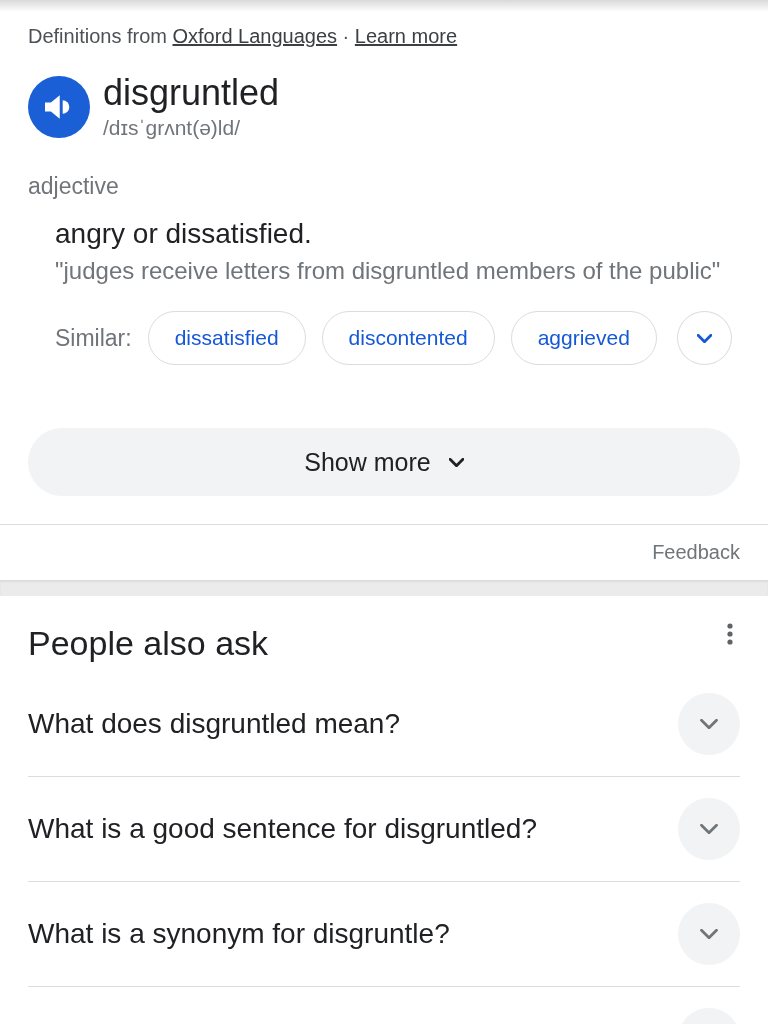 This screenshot has height=1024, width=768. Describe the element at coordinates (408, 338) in the screenshot. I see `synonym-chip: discontented` at that location.